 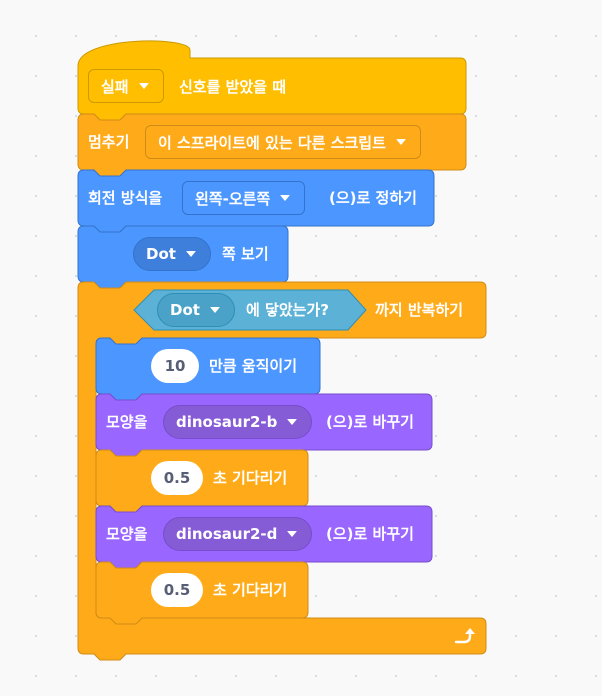 I want to click on stop-option-dropdown: 이 스프라이트에 있는 다른 스크립트, so click(x=283, y=142).